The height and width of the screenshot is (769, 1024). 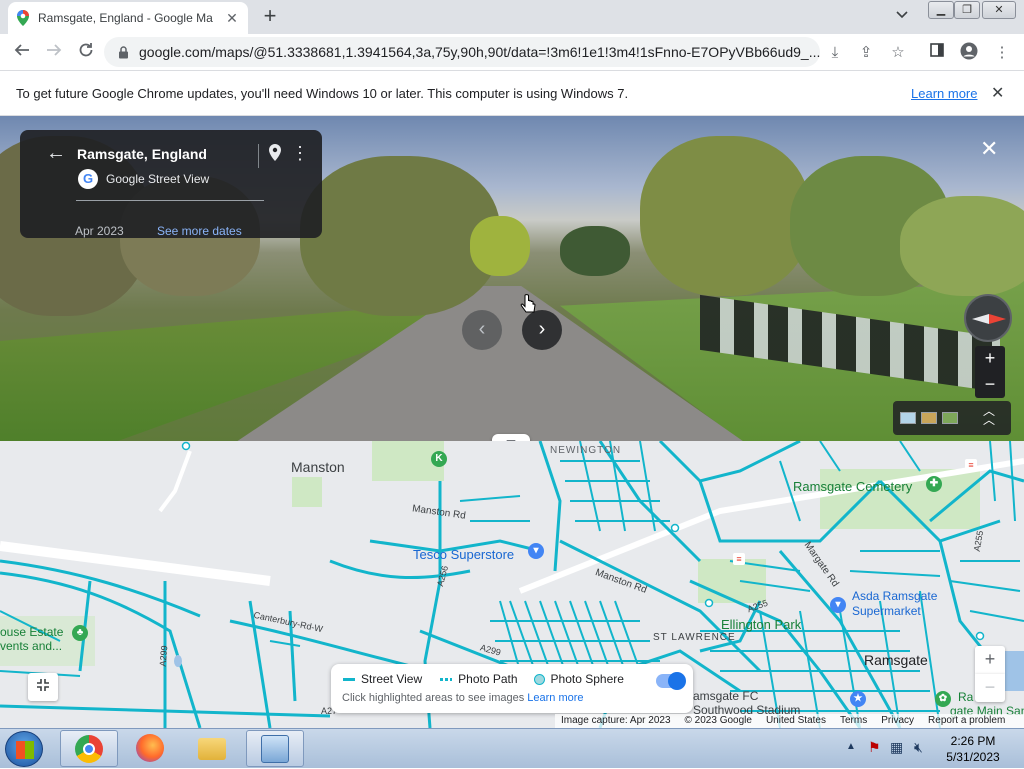 I want to click on back-arrow-icon, so click(x=22, y=53).